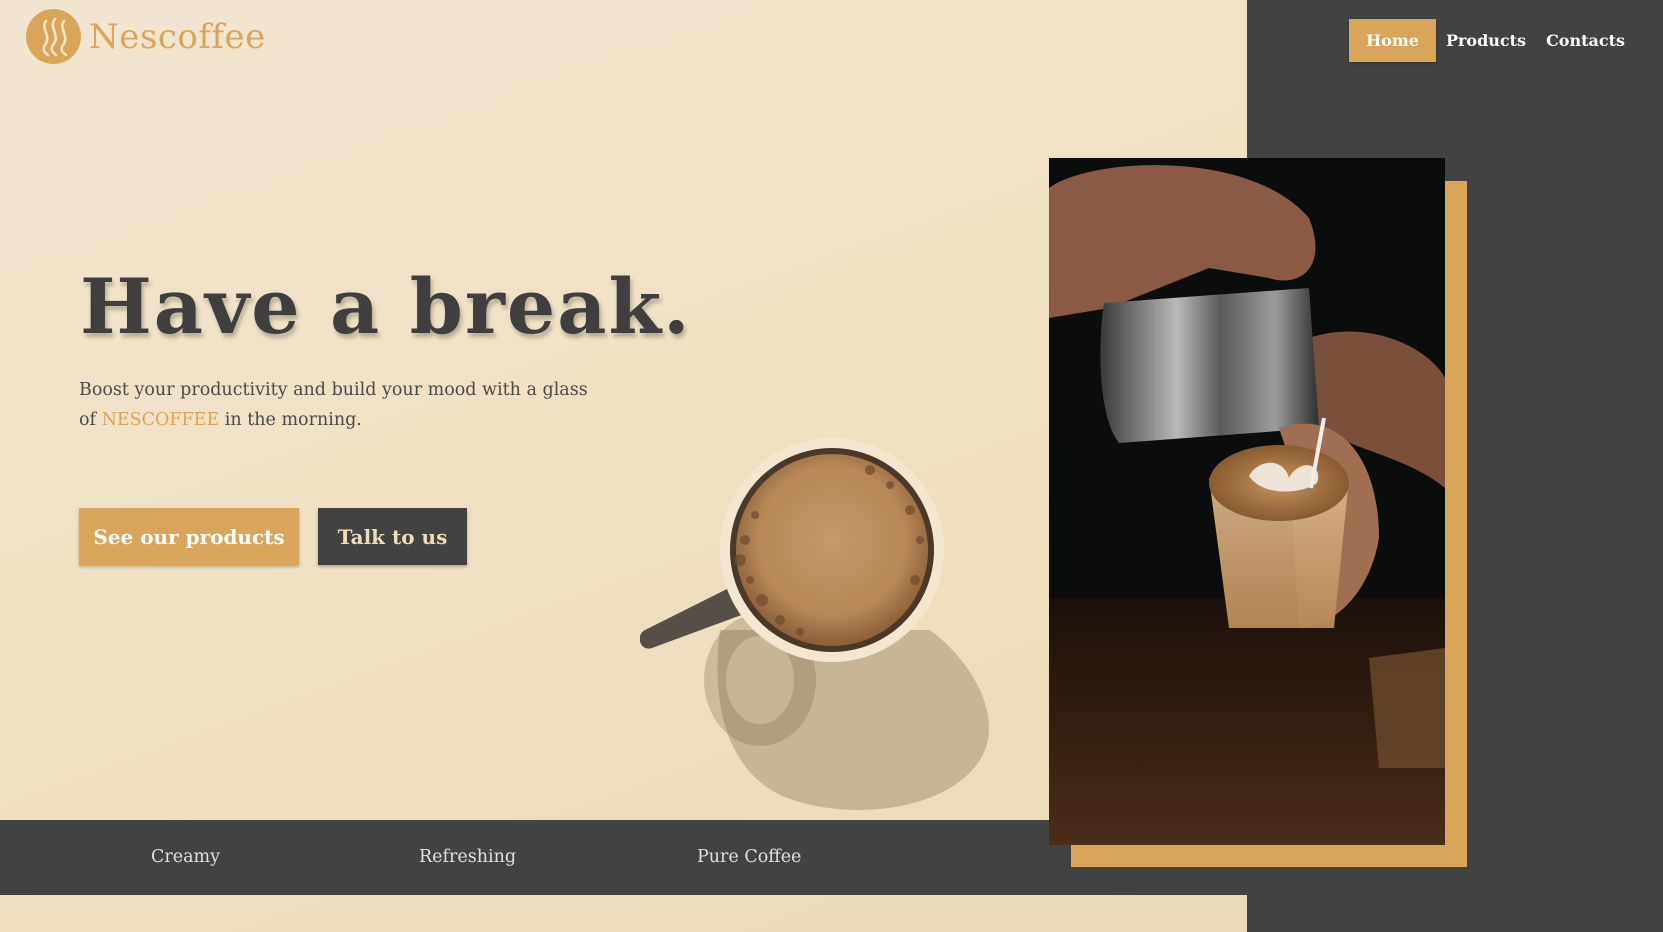 The width and height of the screenshot is (1663, 932). What do you see at coordinates (839, 630) in the screenshot?
I see `coffee-cup-illustration` at bounding box center [839, 630].